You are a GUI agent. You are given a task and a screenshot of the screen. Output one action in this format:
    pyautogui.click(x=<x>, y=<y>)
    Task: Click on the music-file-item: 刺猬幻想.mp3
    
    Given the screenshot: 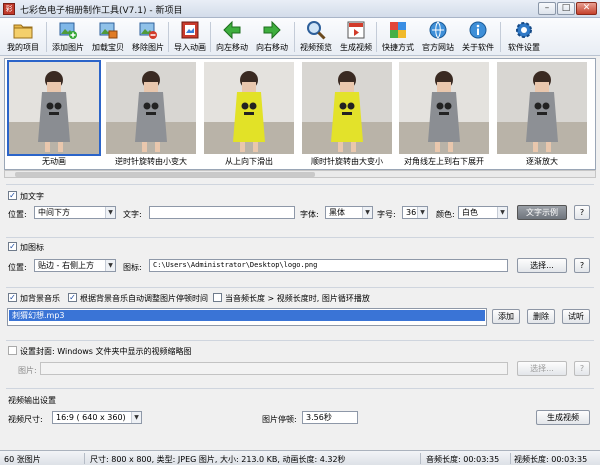 What is the action you would take?
    pyautogui.click(x=247, y=315)
    